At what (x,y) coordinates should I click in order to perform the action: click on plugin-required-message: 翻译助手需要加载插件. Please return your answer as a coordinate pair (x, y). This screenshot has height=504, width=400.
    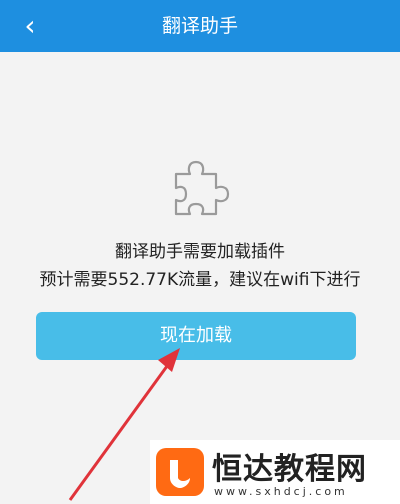
    Looking at the image, I should click on (200, 252).